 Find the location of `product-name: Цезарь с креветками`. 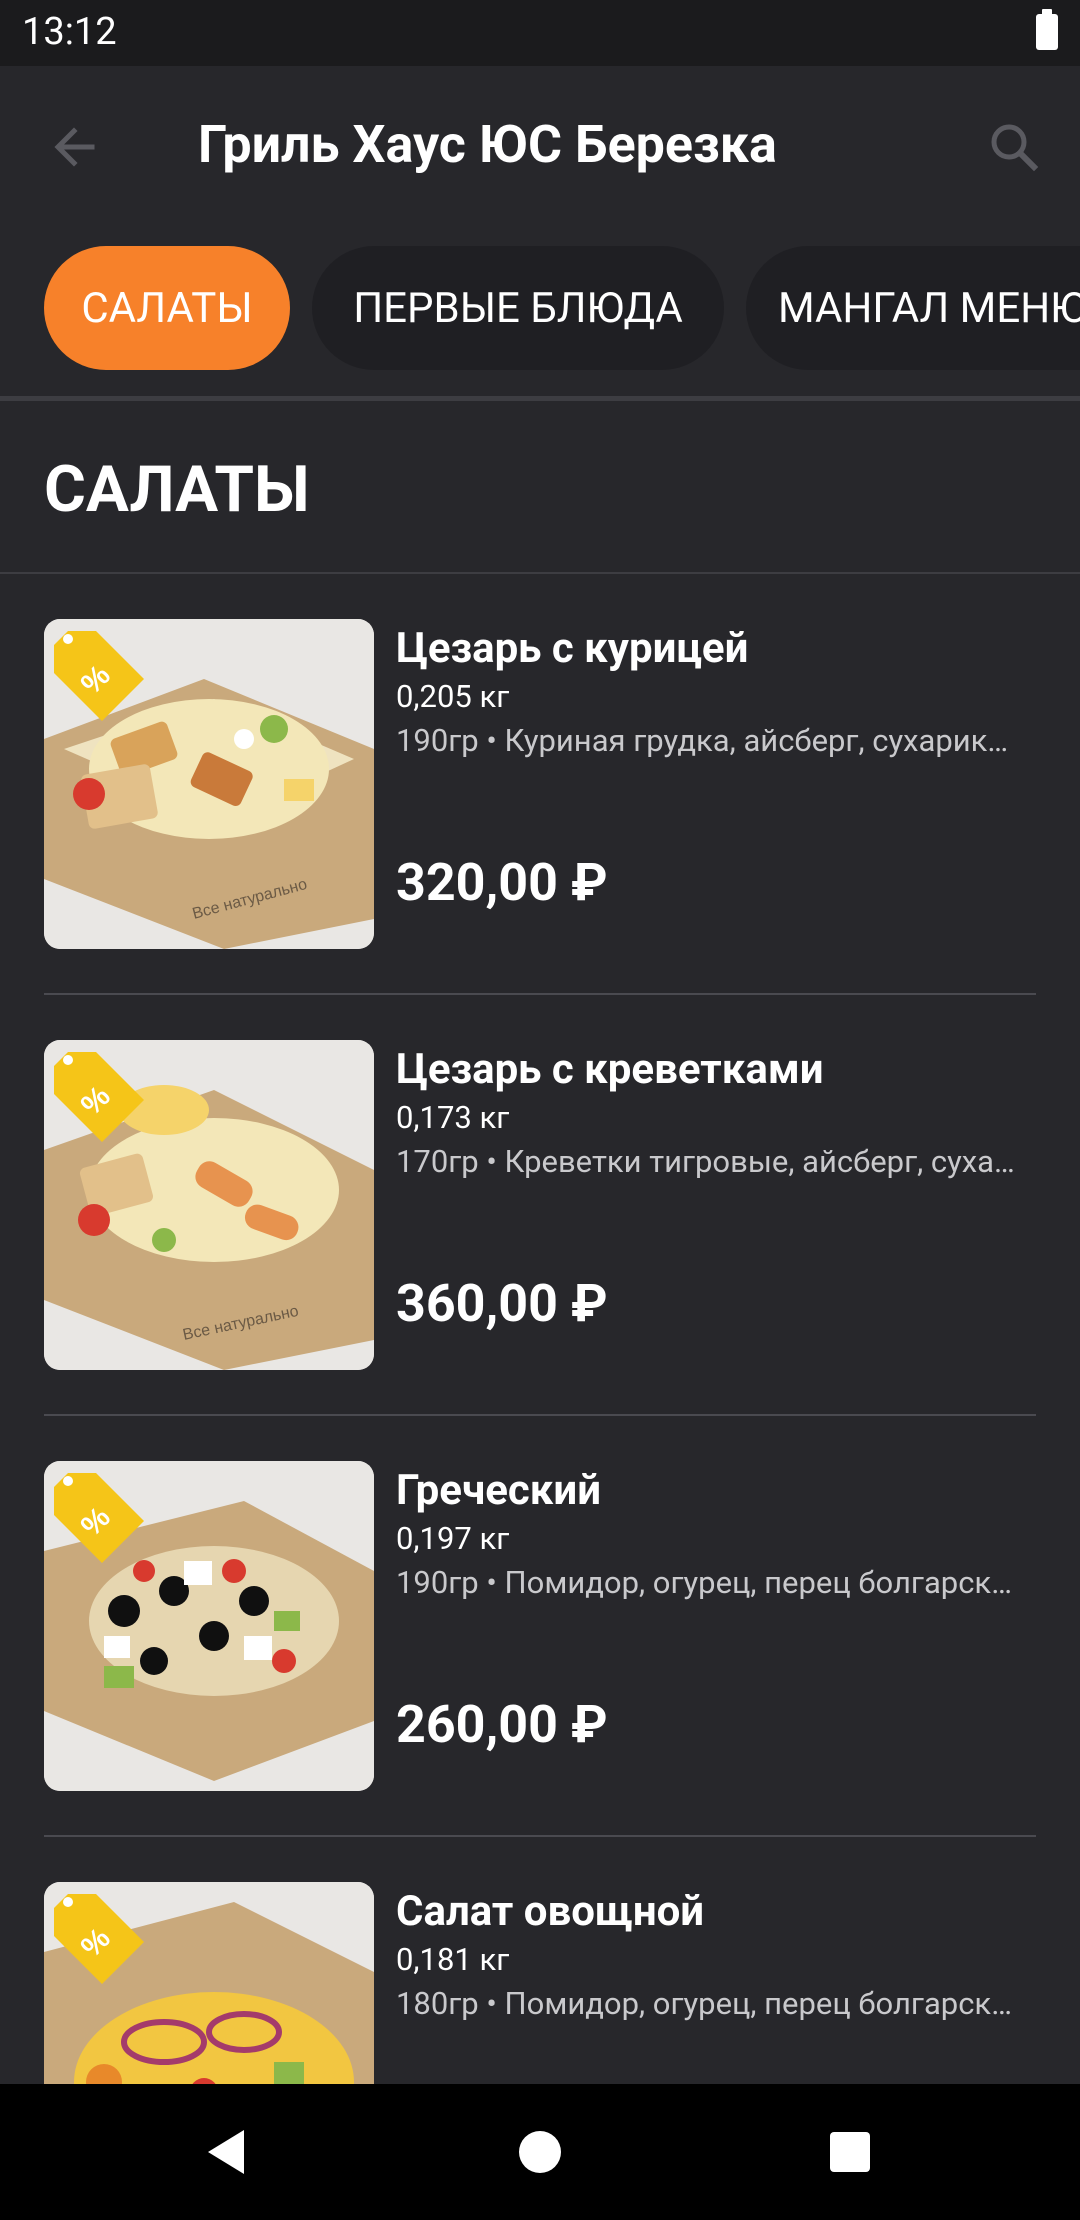

product-name: Цезарь с креветками is located at coordinates (610, 1069).